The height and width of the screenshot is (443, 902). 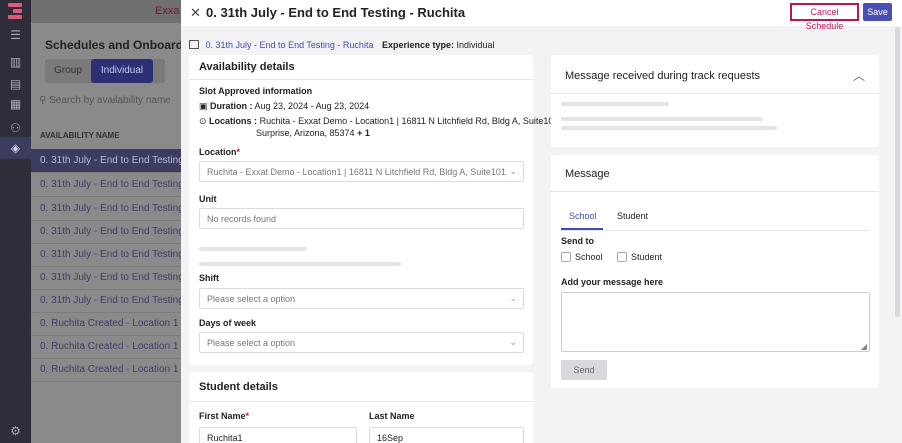 What do you see at coordinates (622, 257) in the screenshot?
I see `student-checkbox` at bounding box center [622, 257].